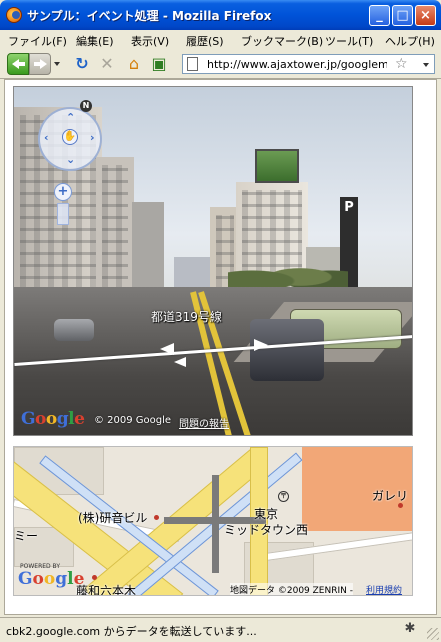 The height and width of the screenshot is (642, 441). What do you see at coordinates (63, 192) in the screenshot?
I see `zoom-in-button: +` at bounding box center [63, 192].